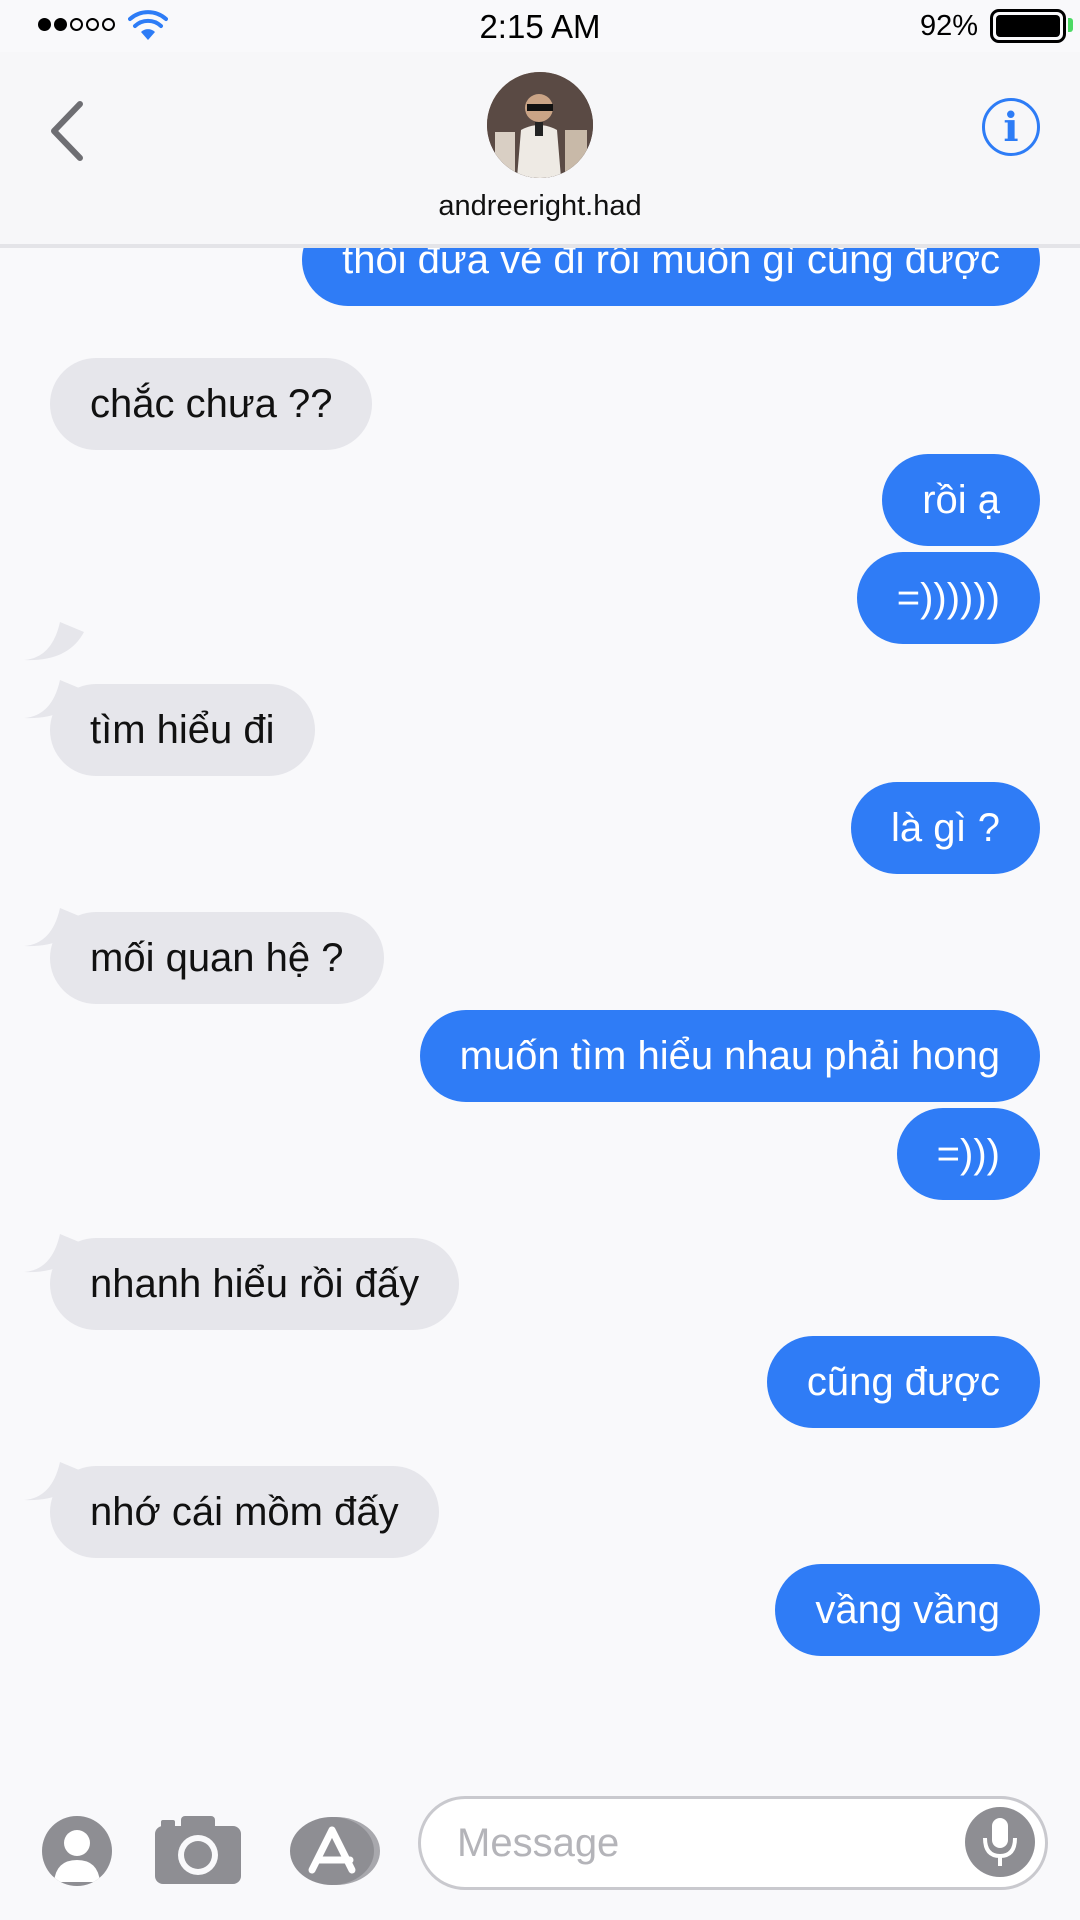  I want to click on message-bubble-received: nhanh hiểu rồi đấy, so click(255, 1284).